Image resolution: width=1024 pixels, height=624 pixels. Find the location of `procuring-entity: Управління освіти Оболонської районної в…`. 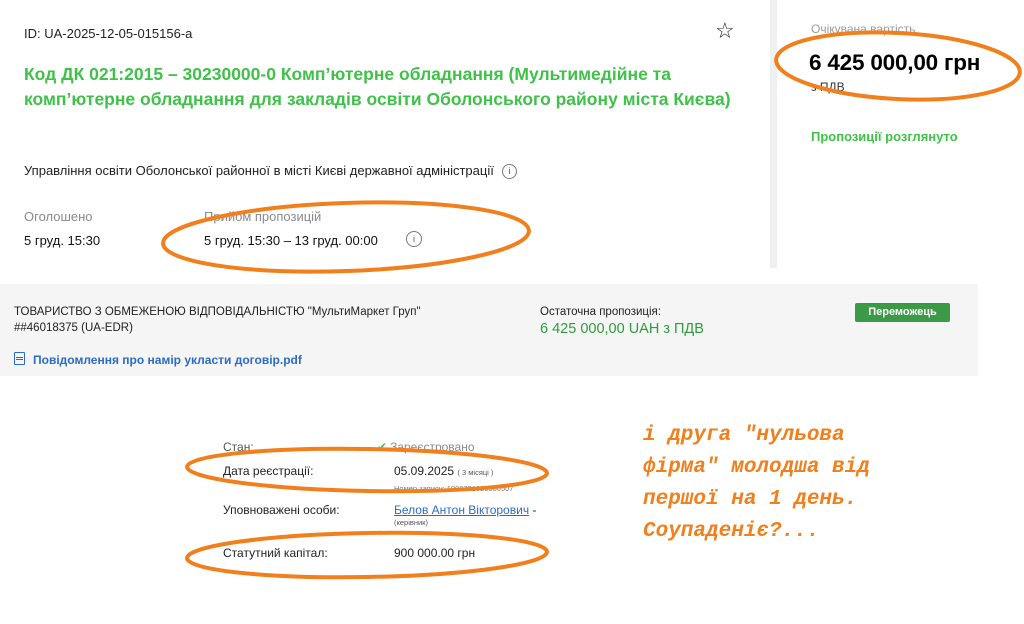

procuring-entity: Управління освіти Оболонської районної в… is located at coordinates (270, 171).